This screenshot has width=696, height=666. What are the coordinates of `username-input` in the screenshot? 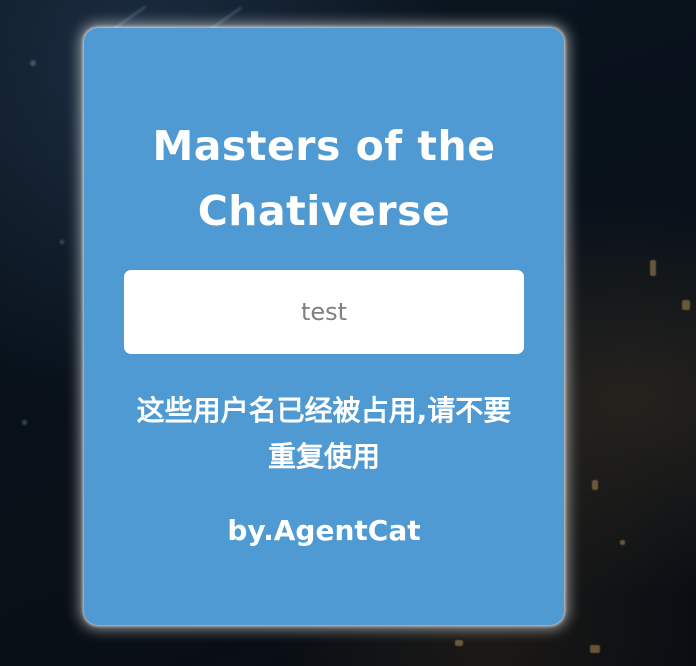 It's located at (324, 312).